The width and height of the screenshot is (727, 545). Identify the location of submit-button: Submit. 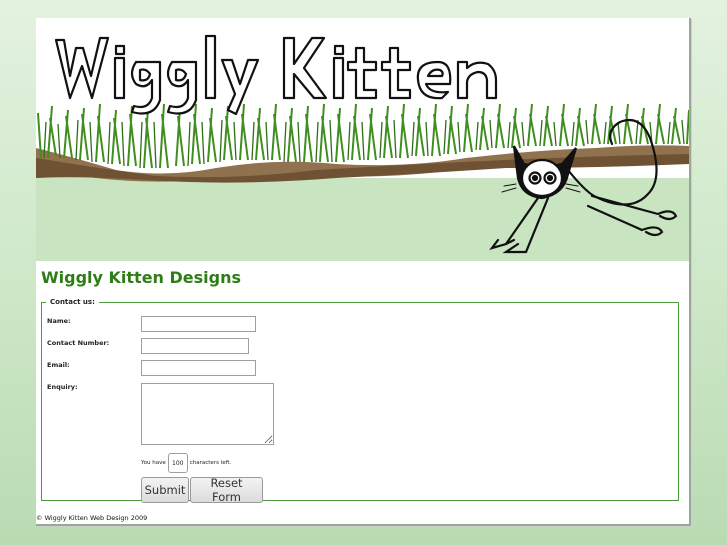
(165, 490).